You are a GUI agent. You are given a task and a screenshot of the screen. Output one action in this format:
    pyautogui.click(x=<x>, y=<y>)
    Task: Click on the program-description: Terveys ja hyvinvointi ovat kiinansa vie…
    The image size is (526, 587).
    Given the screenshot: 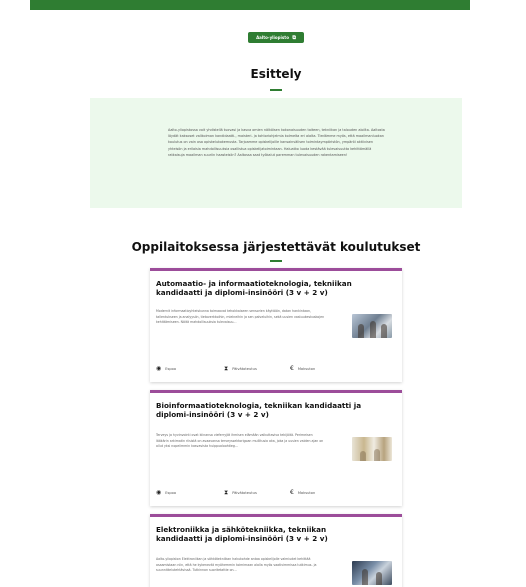 What is the action you would take?
    pyautogui.click(x=240, y=441)
    